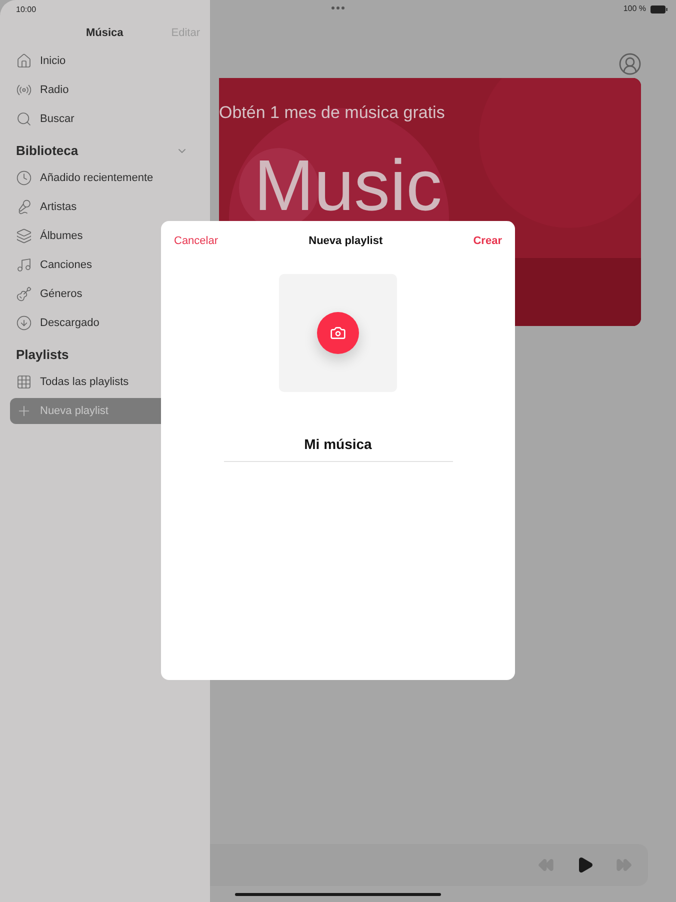 The image size is (676, 902). What do you see at coordinates (24, 90) in the screenshot?
I see `radio-icon` at bounding box center [24, 90].